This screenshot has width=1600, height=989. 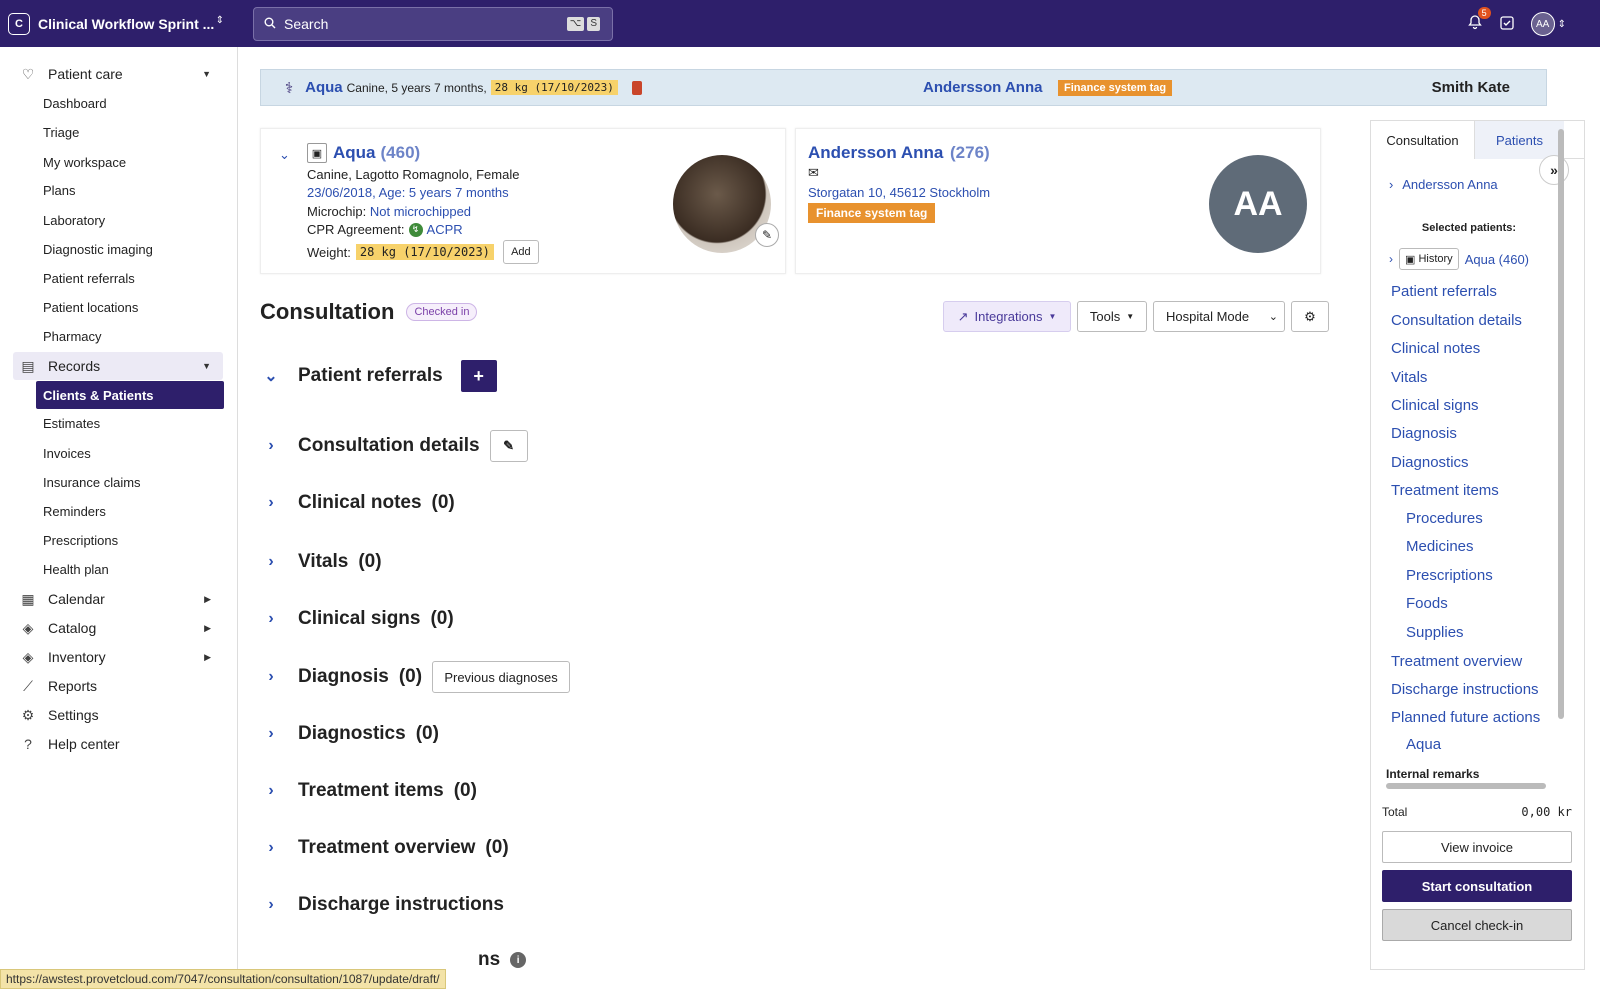 I want to click on sidebar-item-reminders: Reminders, so click(x=130, y=511).